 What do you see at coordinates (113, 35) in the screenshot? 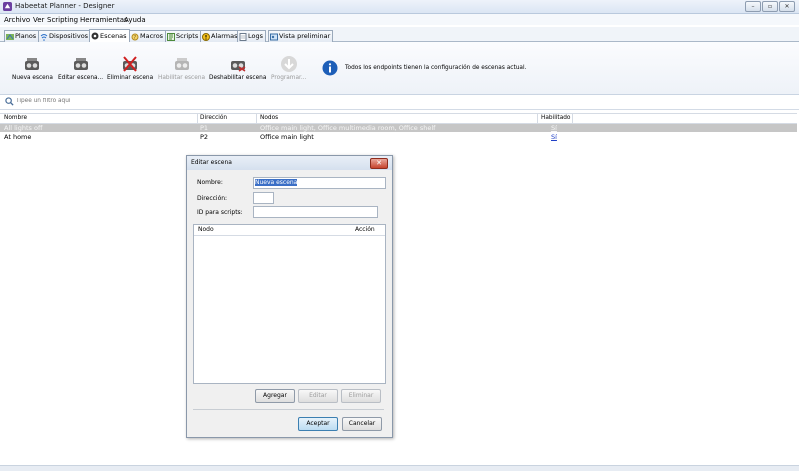
I see `tab-label: Escenas` at bounding box center [113, 35].